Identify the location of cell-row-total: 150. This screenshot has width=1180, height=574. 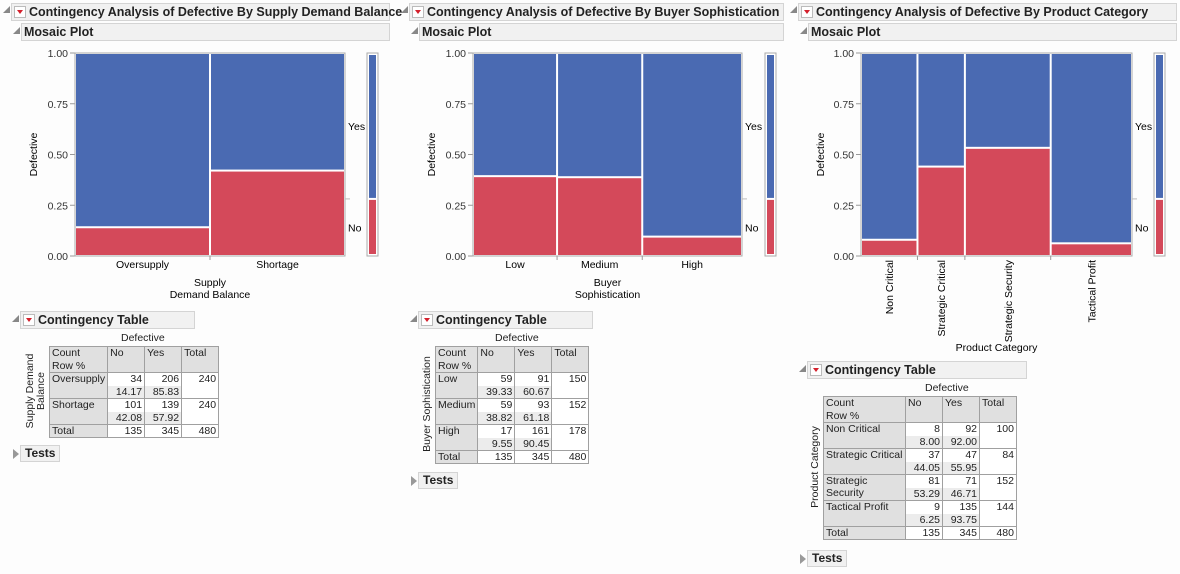
(570, 385).